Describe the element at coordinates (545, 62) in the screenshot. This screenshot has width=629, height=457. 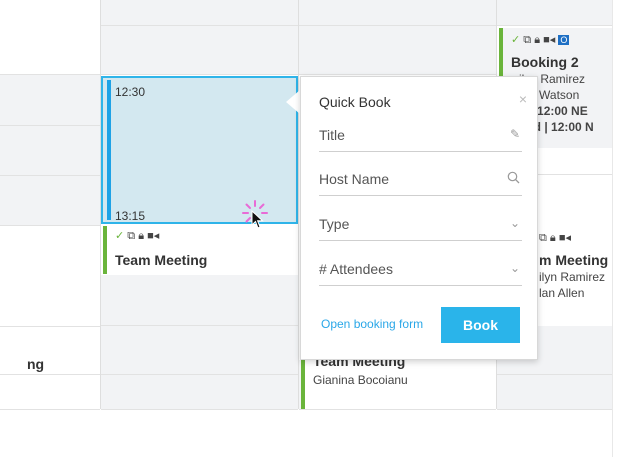
I see `event-title: Booking 2` at that location.